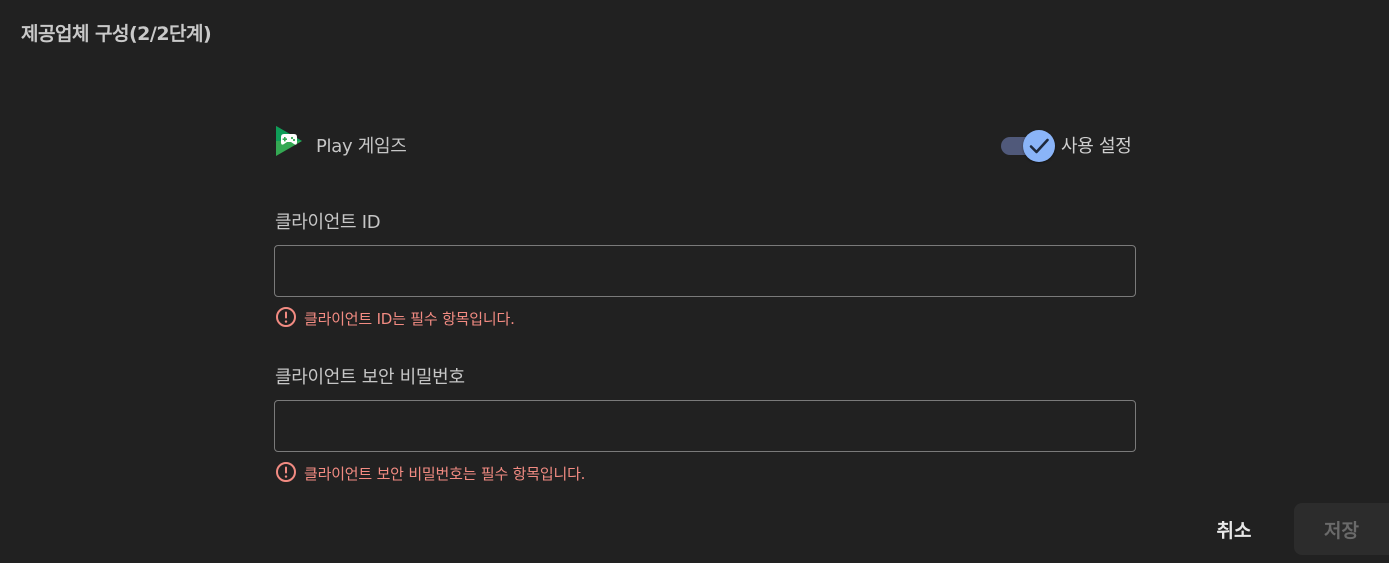 This screenshot has height=563, width=1389. I want to click on client-secret-error-text: 클라이언트 보안 비밀번호는 필수 항목입니다., so click(445, 474).